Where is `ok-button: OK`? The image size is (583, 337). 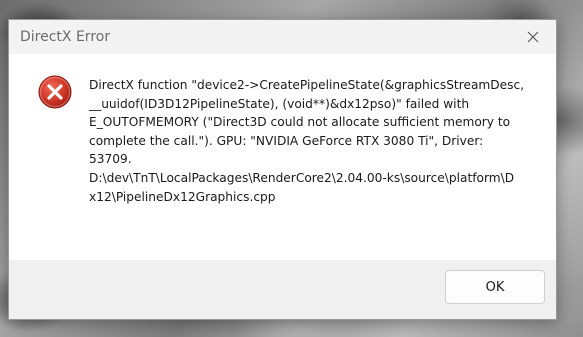 ok-button: OK is located at coordinates (495, 287).